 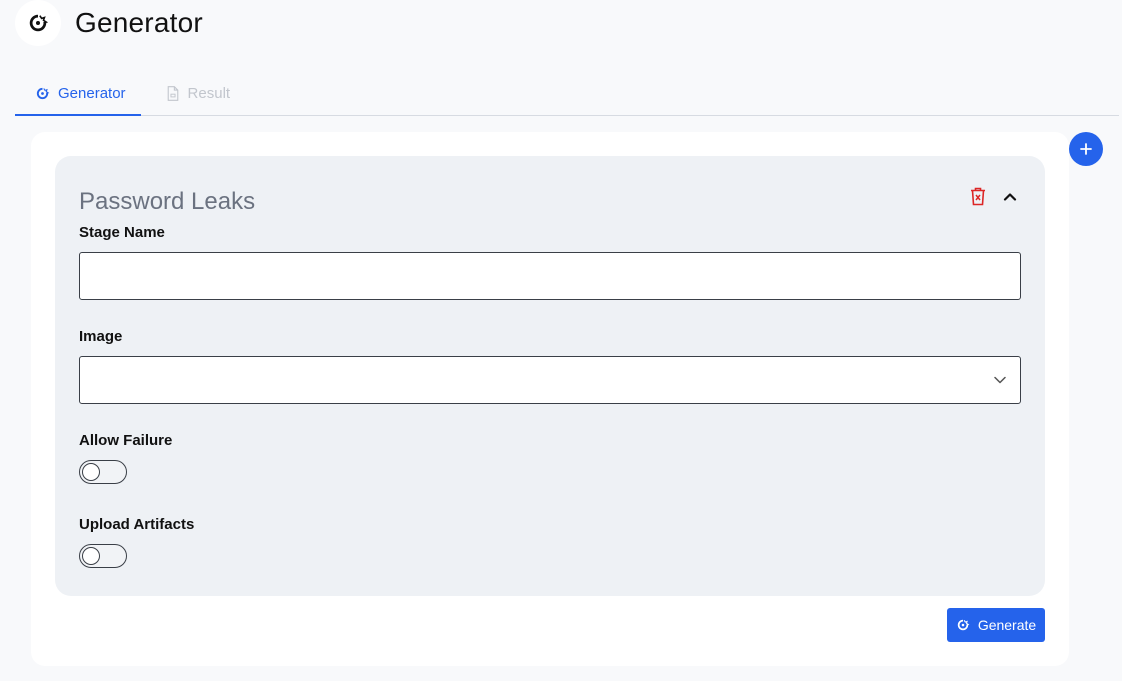 I want to click on delete-stage-button, so click(x=978, y=196).